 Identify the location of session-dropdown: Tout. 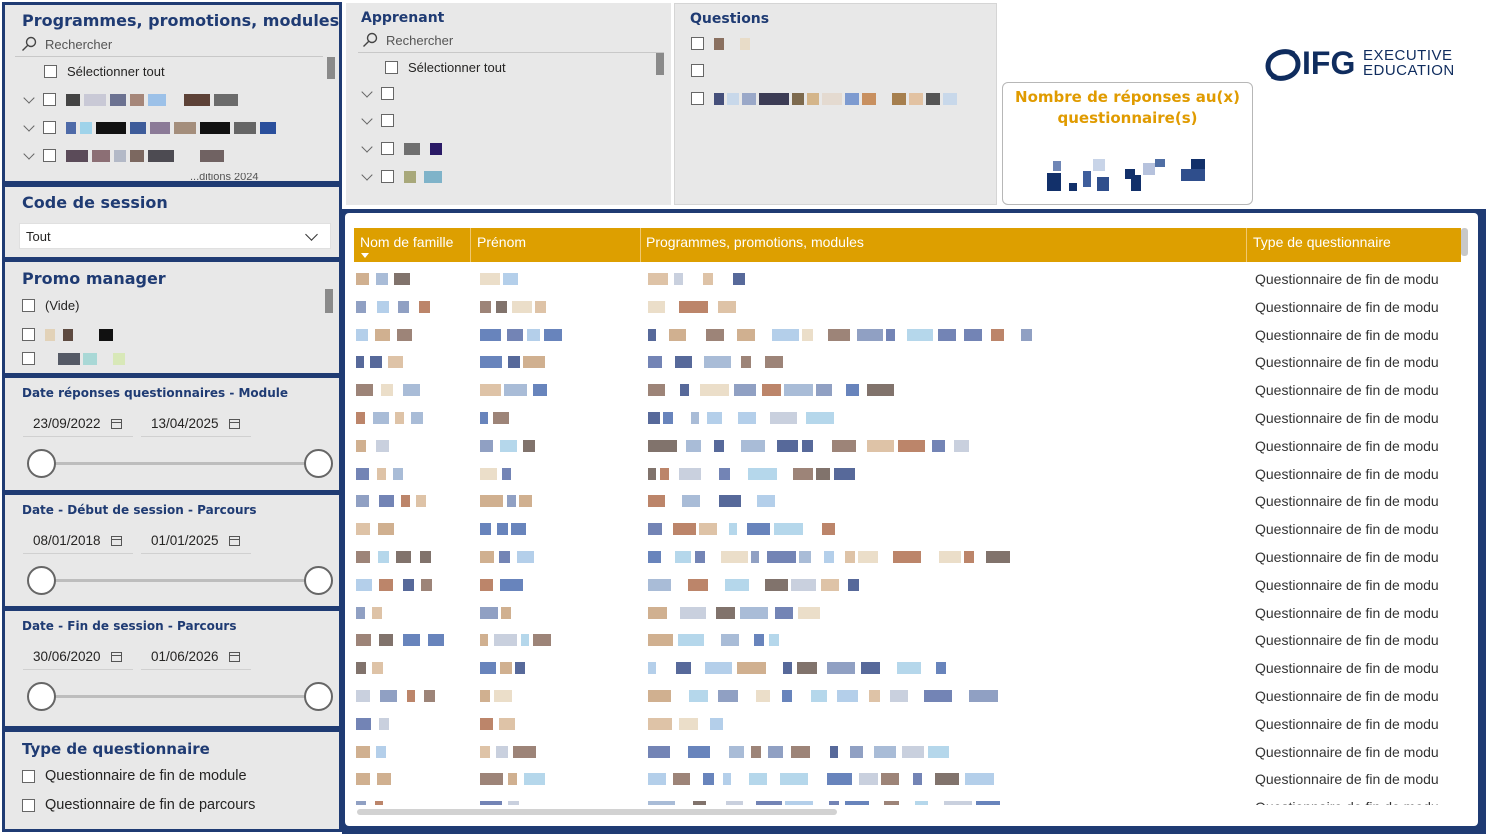
(175, 236).